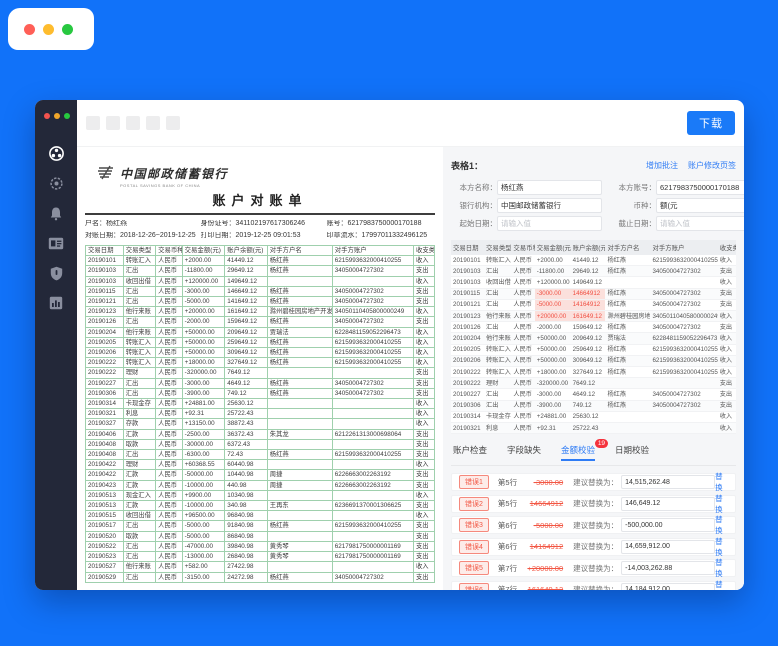 The width and height of the screenshot is (778, 646). What do you see at coordinates (56, 345) in the screenshot?
I see `sidebar` at bounding box center [56, 345].